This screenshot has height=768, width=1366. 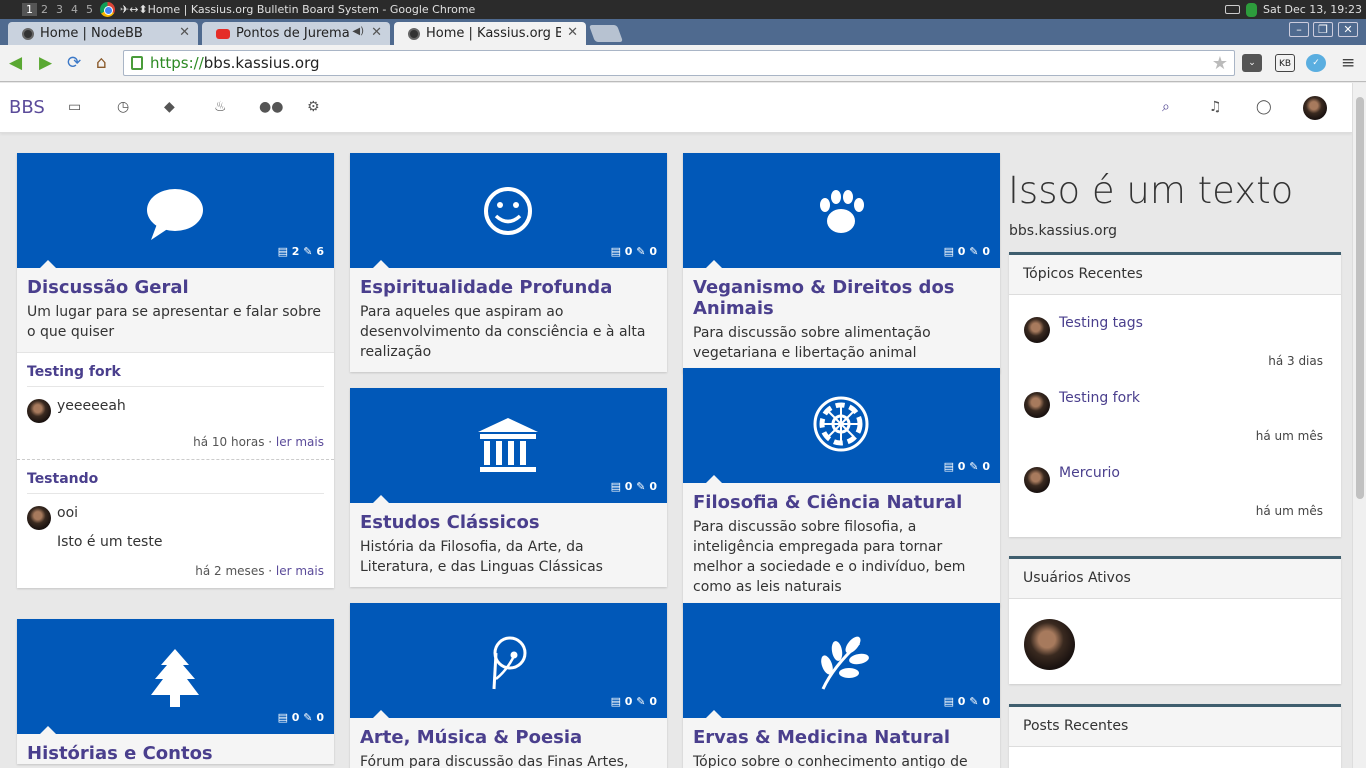 What do you see at coordinates (841, 293) in the screenshot?
I see `category-title: Veganismo & Direitos dos Animais` at bounding box center [841, 293].